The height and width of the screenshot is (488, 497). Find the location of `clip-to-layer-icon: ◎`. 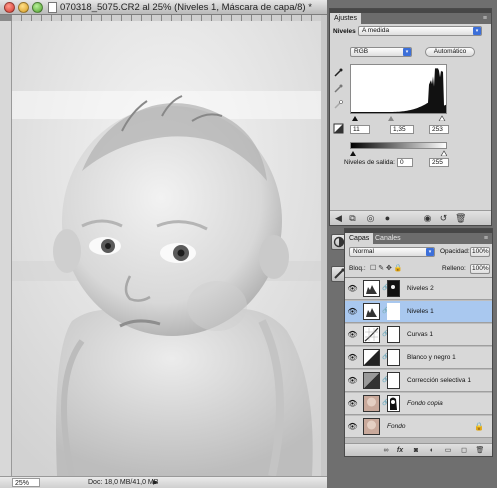

clip-to-layer-icon: ◎ is located at coordinates (370, 218).